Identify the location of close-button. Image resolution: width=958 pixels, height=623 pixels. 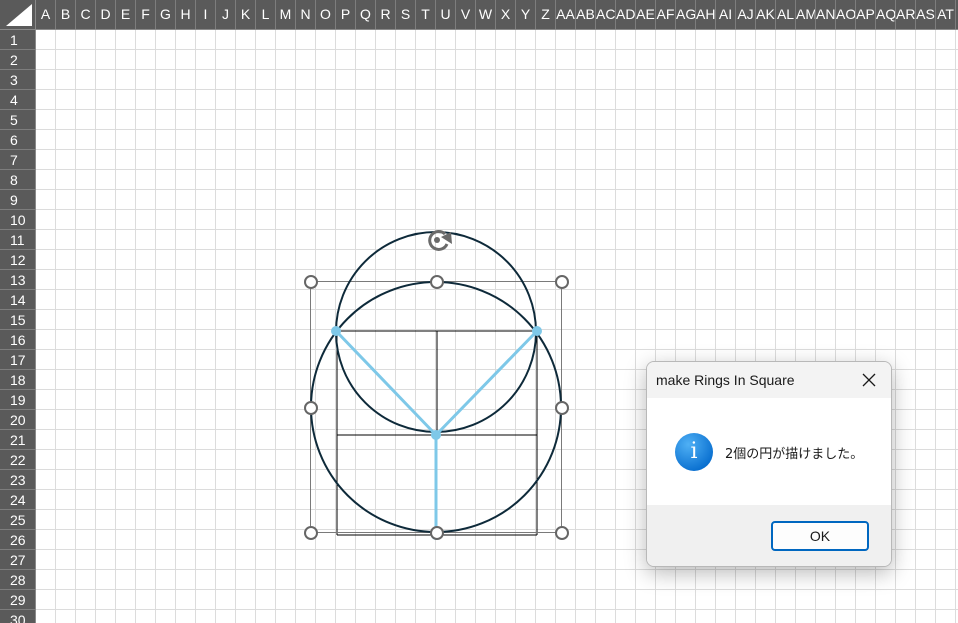
(869, 380).